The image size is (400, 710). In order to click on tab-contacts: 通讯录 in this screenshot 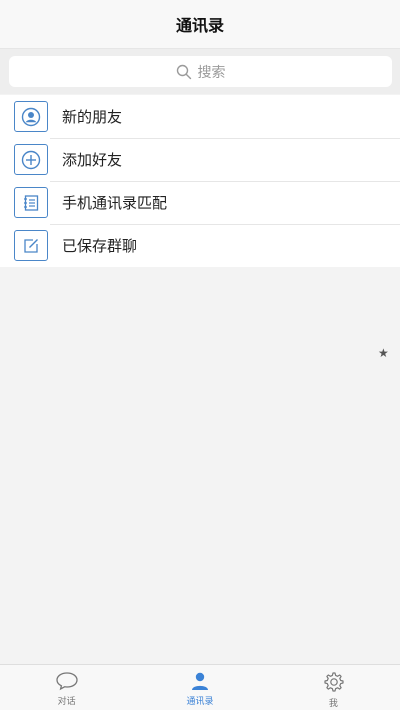, I will do `click(199, 687)`.